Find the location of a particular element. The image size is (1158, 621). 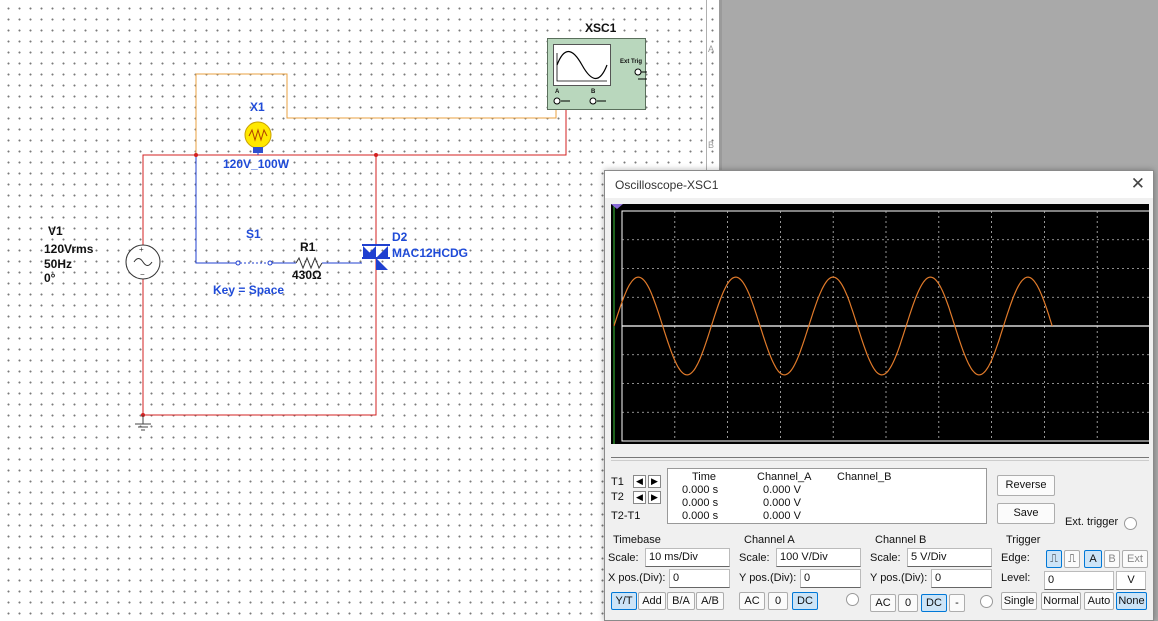

readout-header-a: Channel_A is located at coordinates (784, 477).